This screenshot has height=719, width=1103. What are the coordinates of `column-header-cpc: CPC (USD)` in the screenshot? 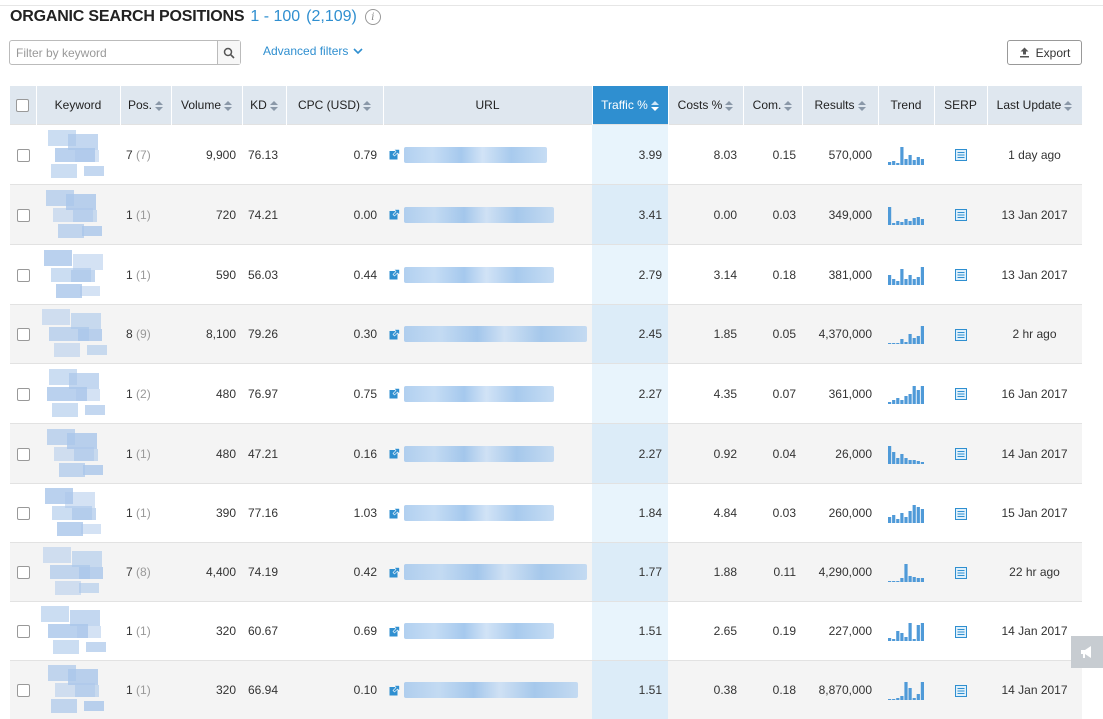 It's located at (334, 105).